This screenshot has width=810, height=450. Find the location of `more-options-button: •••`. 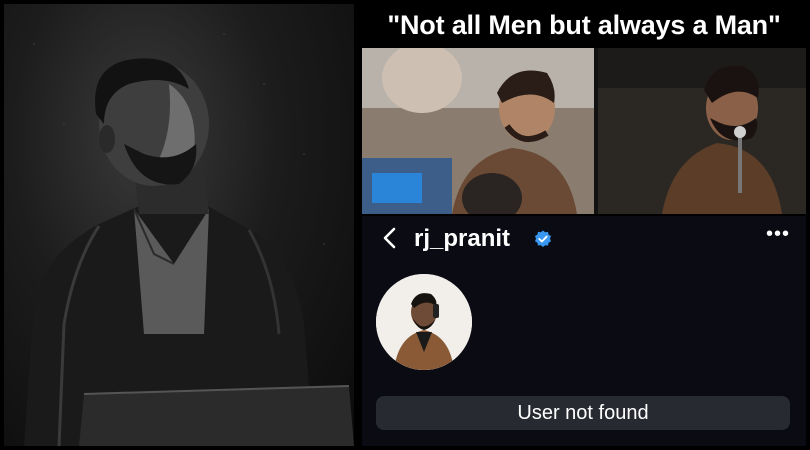

more-options-button: ••• is located at coordinates (778, 236).